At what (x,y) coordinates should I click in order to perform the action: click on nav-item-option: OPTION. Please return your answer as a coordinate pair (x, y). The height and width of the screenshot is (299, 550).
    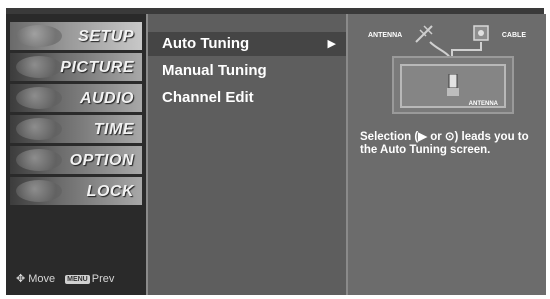
    Looking at the image, I should click on (76, 160).